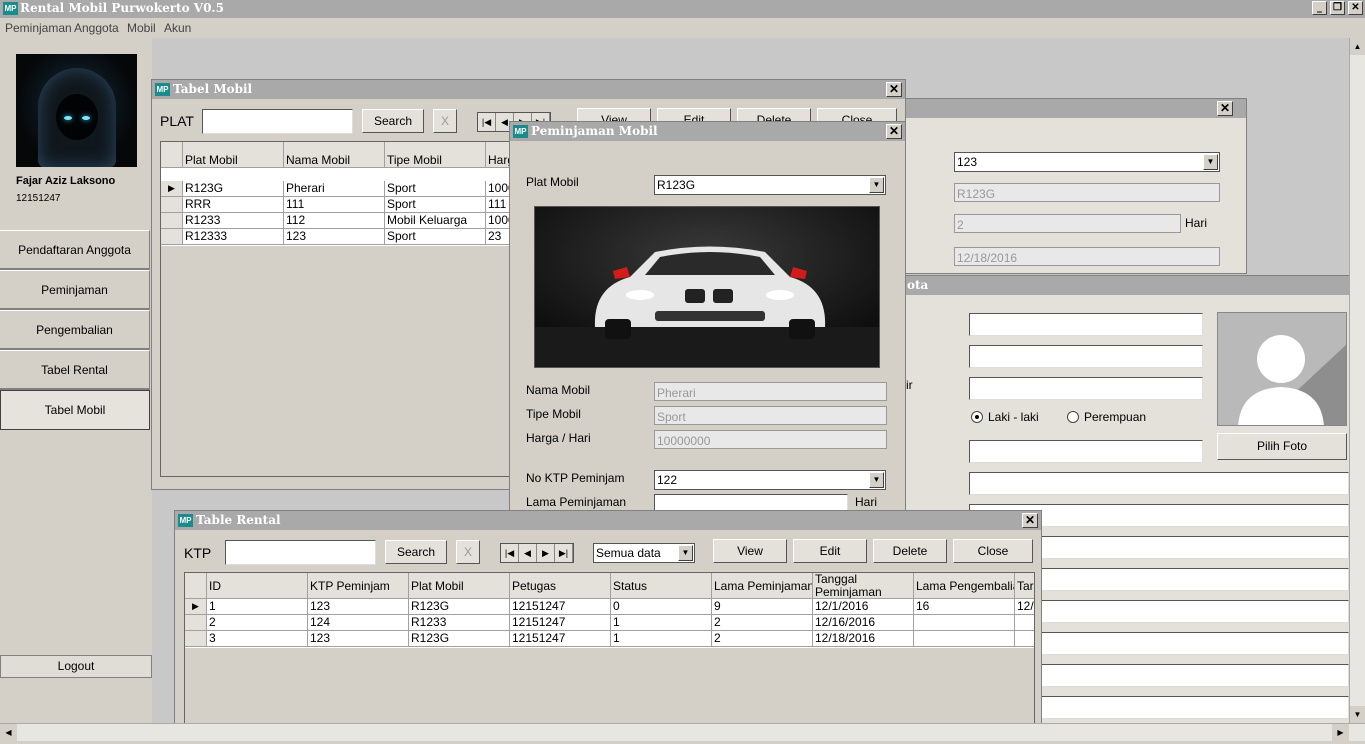 The width and height of the screenshot is (1365, 744). I want to click on sidebar-item-peminjaman: Peminjaman, so click(75, 290).